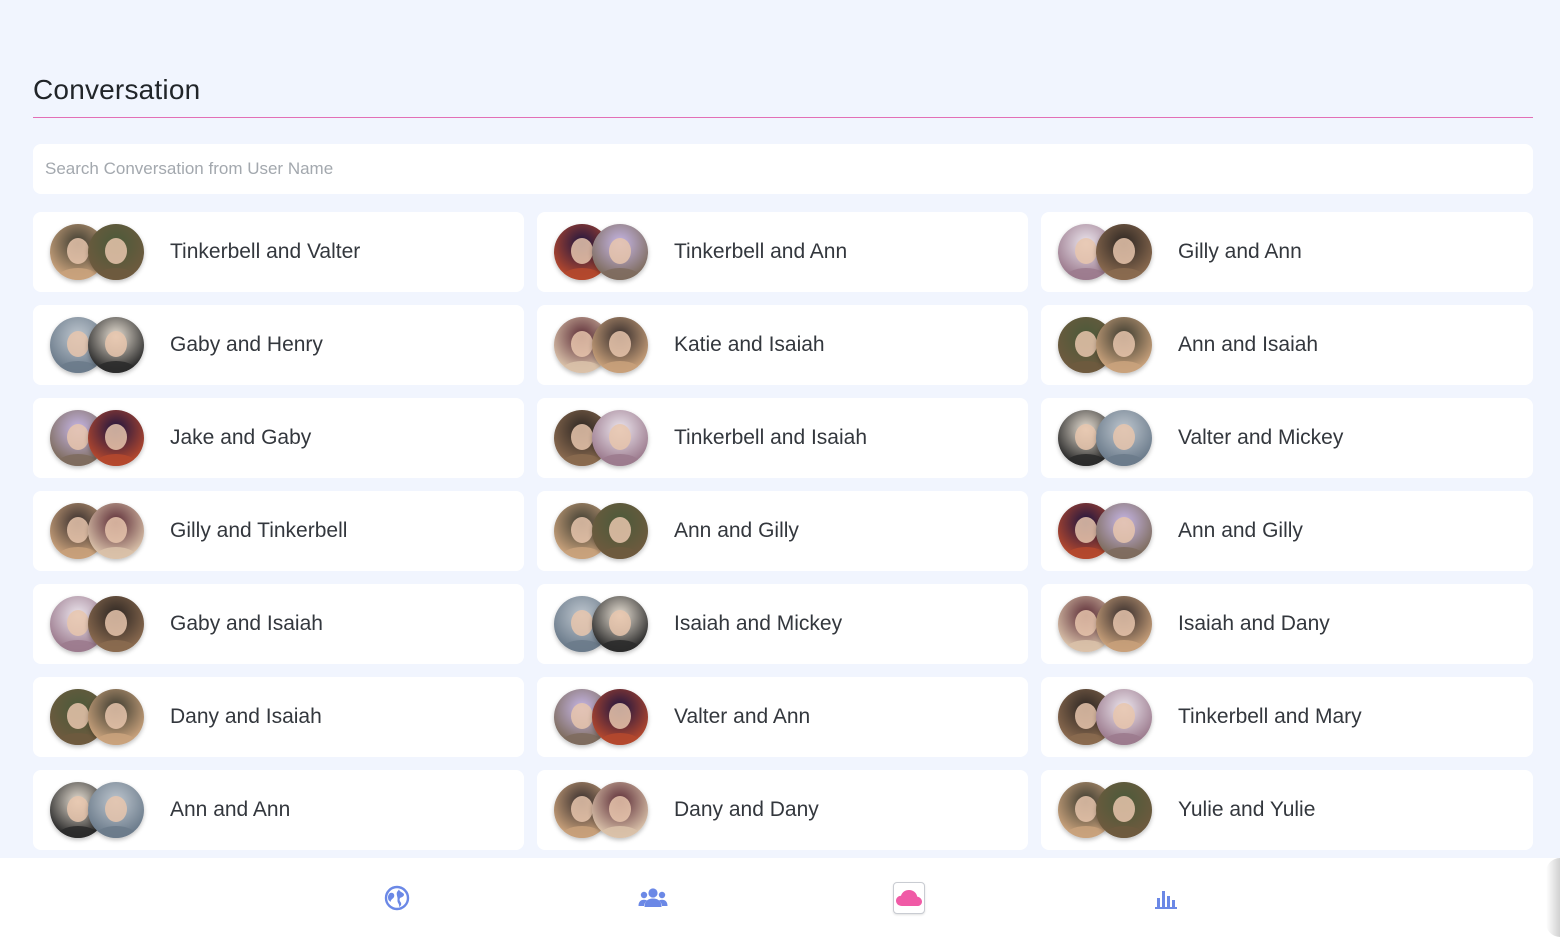  I want to click on page-title: Conversation, so click(117, 89).